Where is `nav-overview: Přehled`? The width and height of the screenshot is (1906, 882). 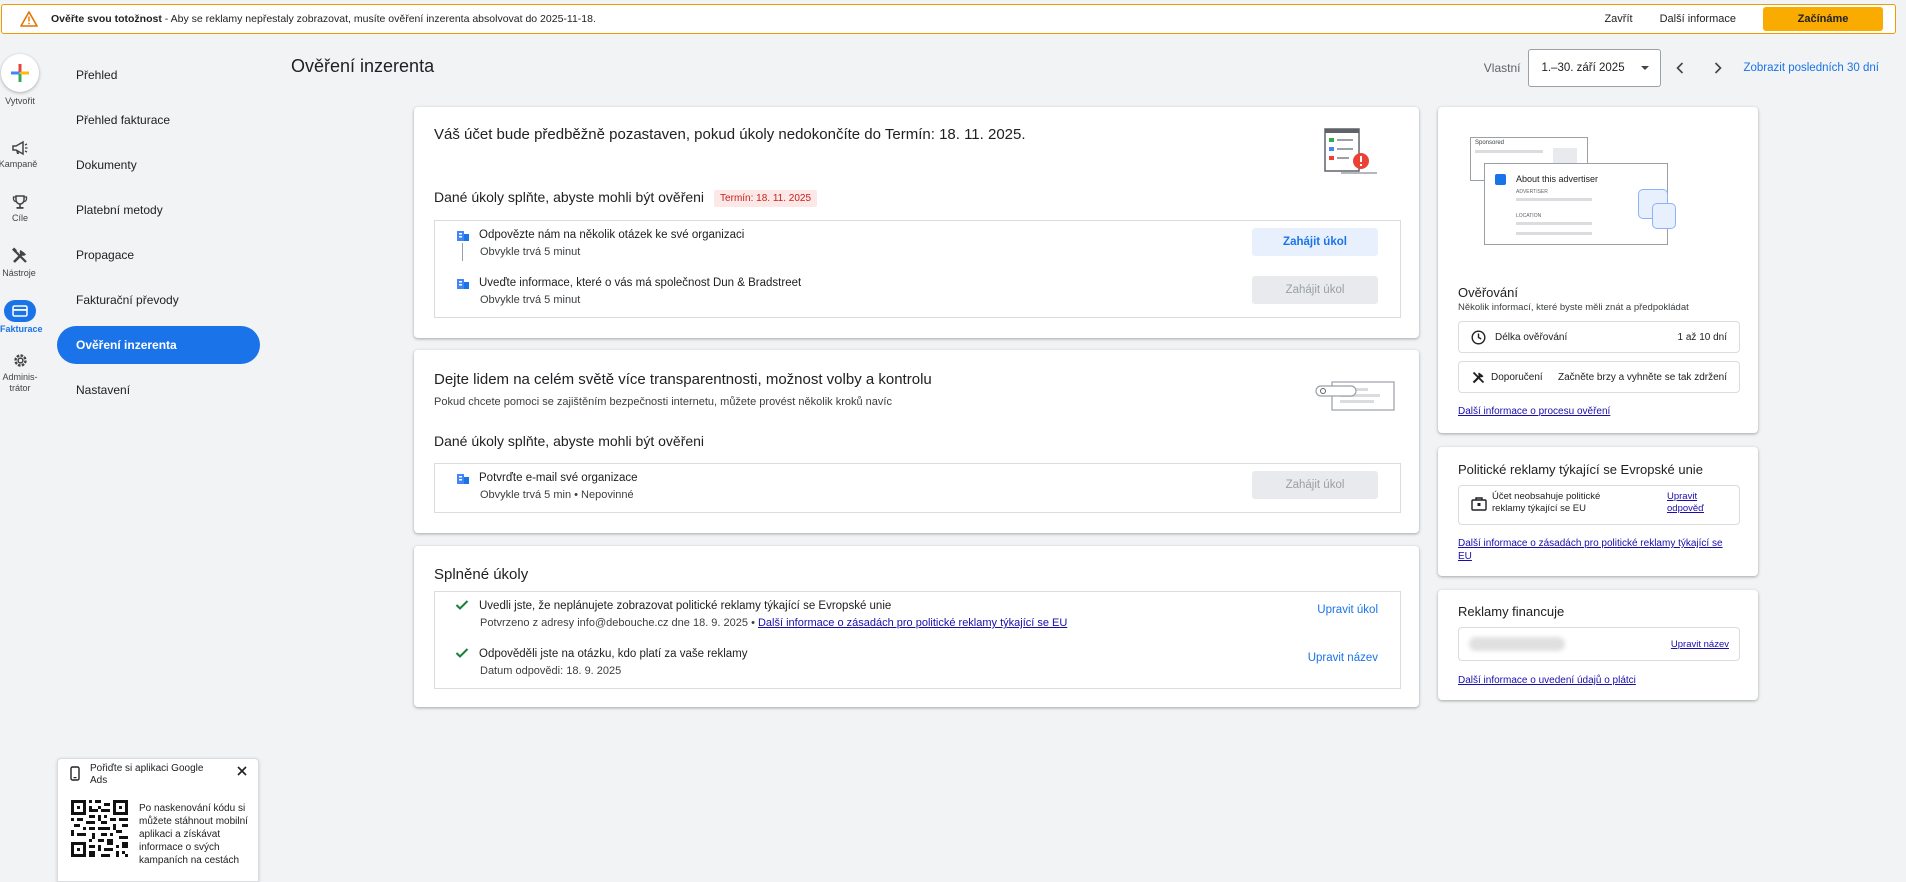
nav-overview: Přehled is located at coordinates (158, 75).